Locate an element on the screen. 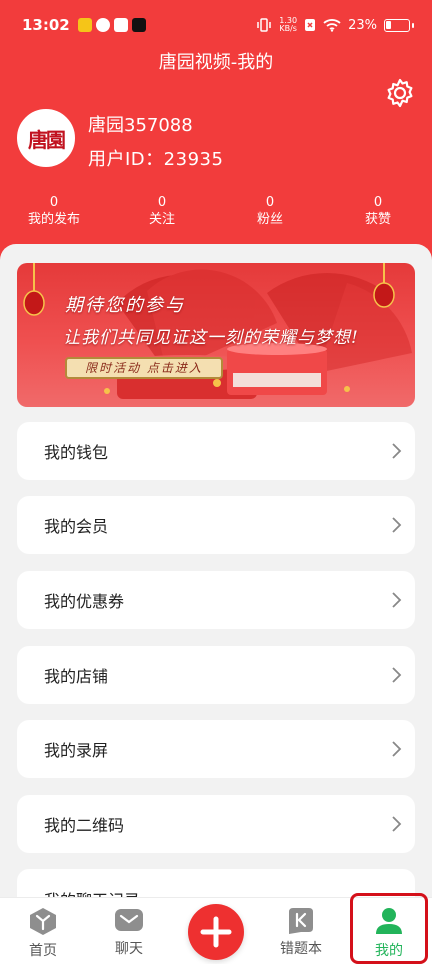 The image size is (432, 964). plus-icon is located at coordinates (216, 932).